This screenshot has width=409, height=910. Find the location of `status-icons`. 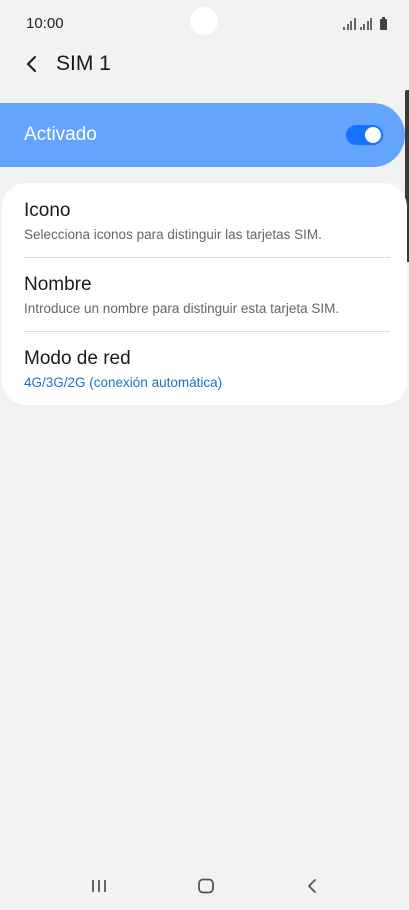

status-icons is located at coordinates (365, 23).